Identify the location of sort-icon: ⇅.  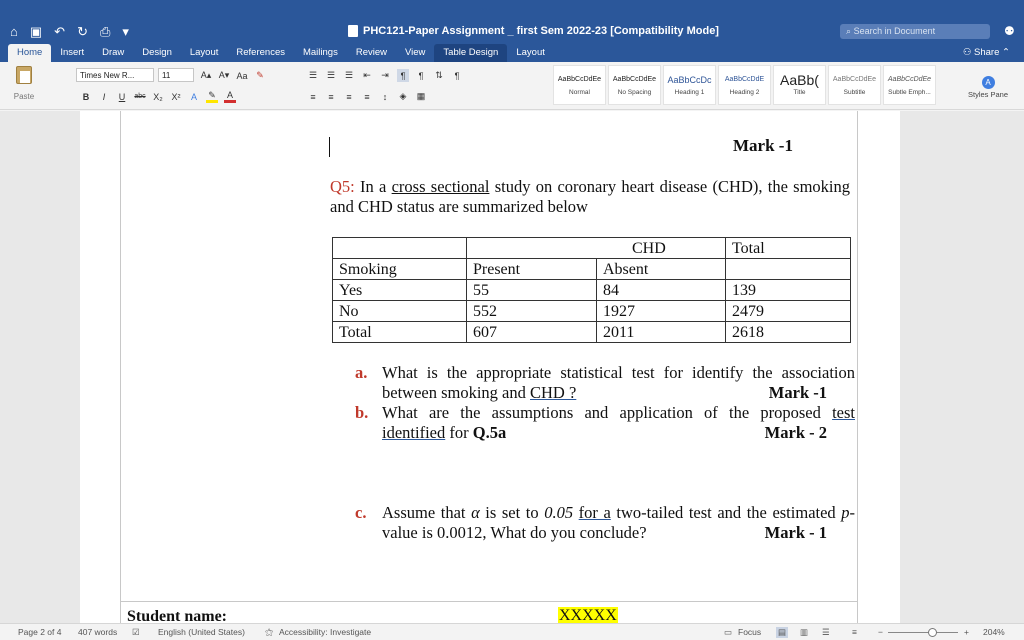
(439, 75).